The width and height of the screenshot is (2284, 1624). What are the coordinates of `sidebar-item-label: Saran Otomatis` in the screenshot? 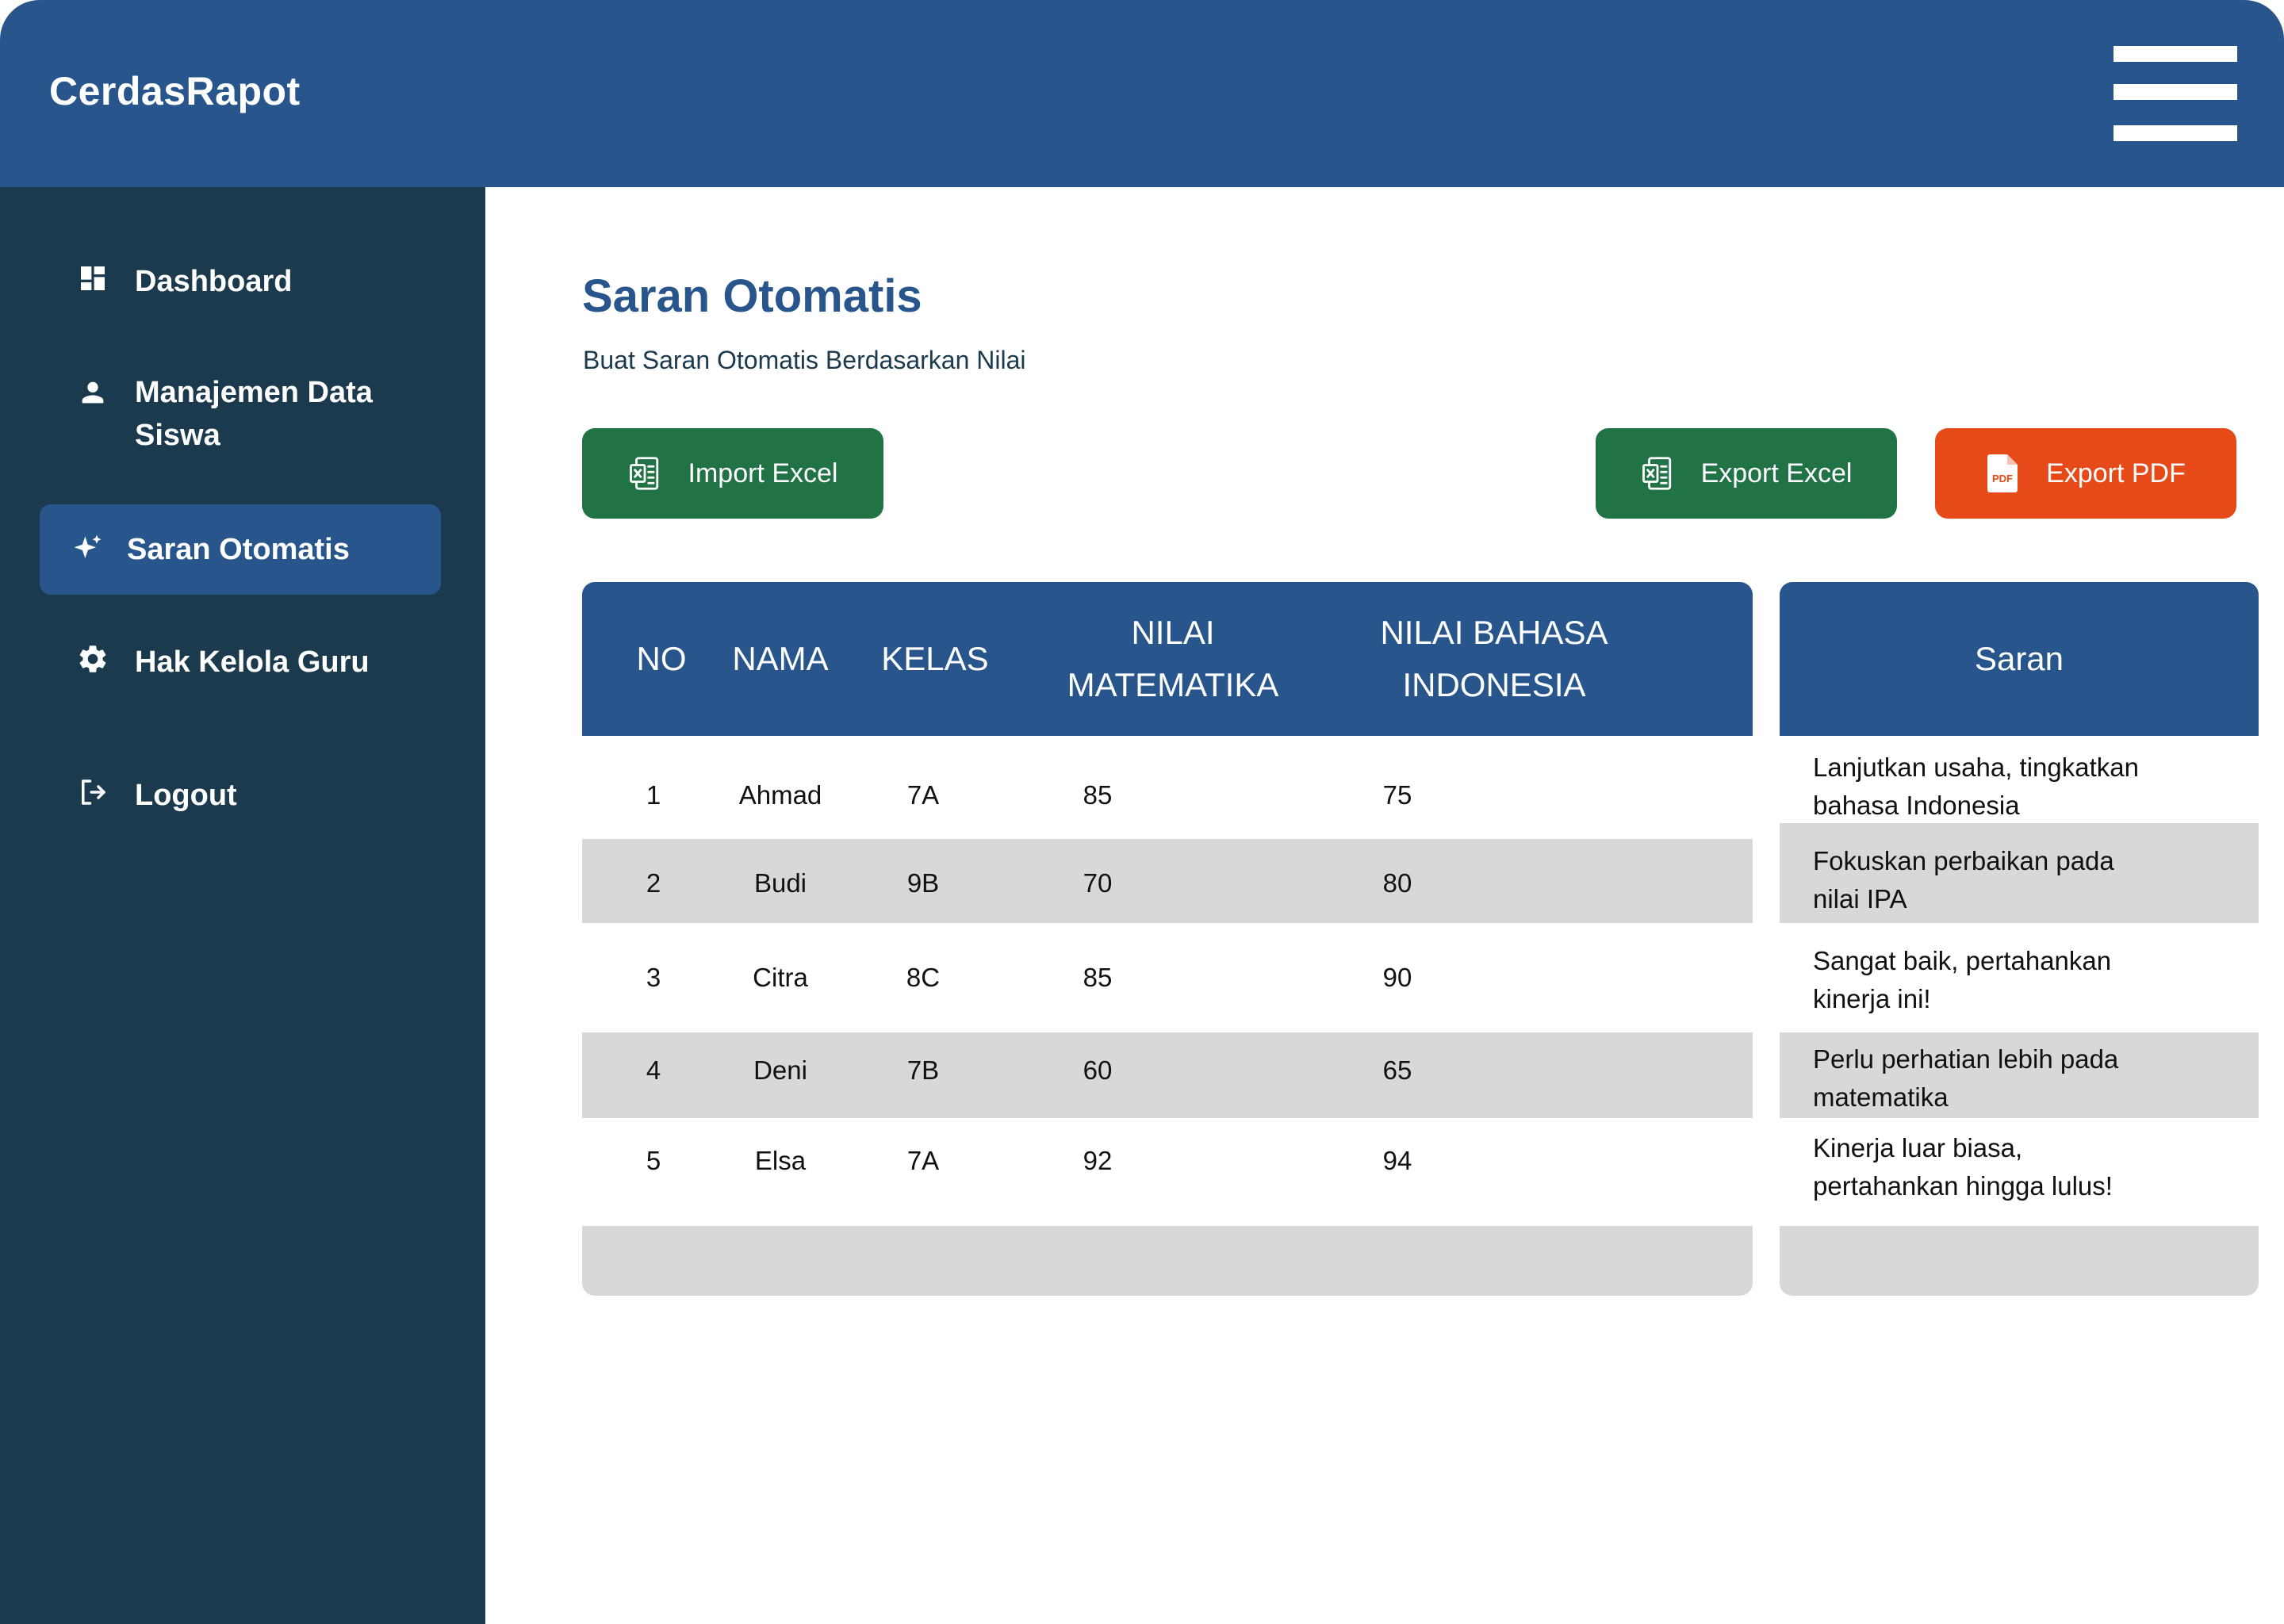 It's located at (238, 549).